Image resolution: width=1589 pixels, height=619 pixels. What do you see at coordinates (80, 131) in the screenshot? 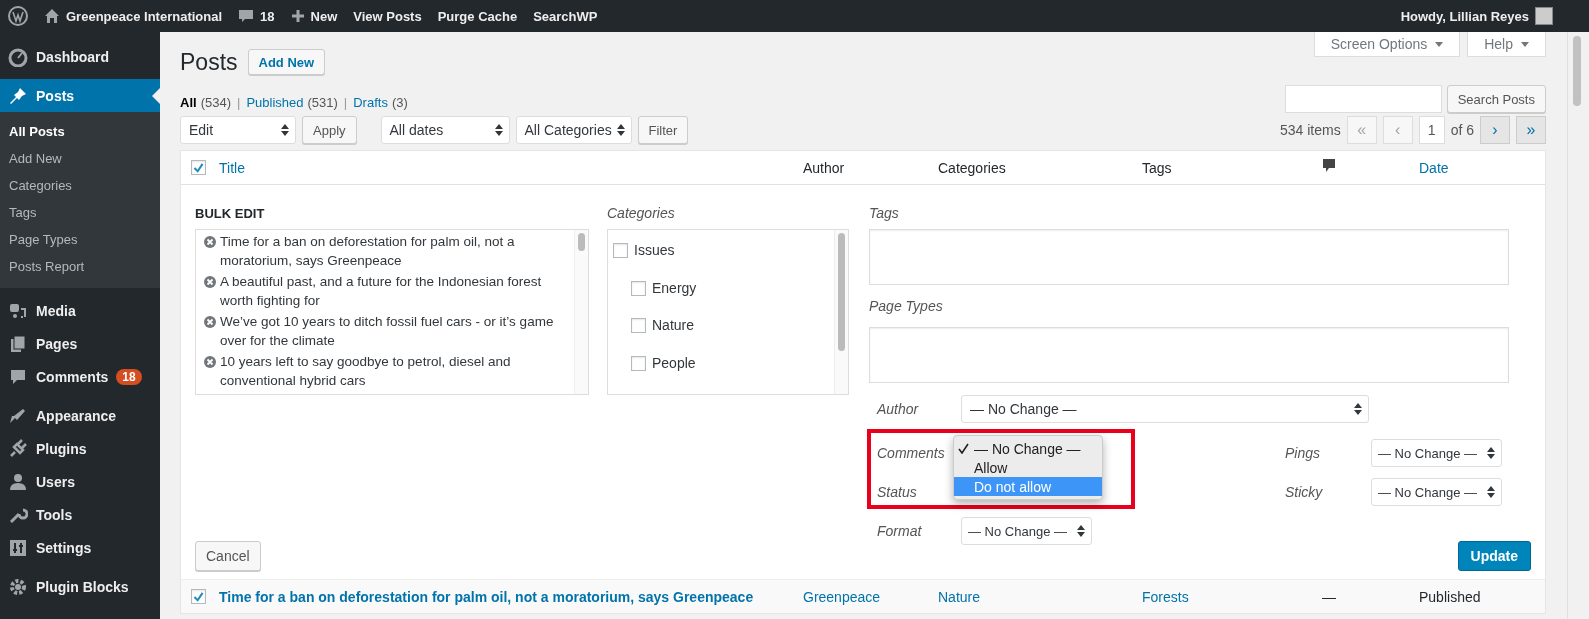
I see `submenu-item: All Posts` at bounding box center [80, 131].